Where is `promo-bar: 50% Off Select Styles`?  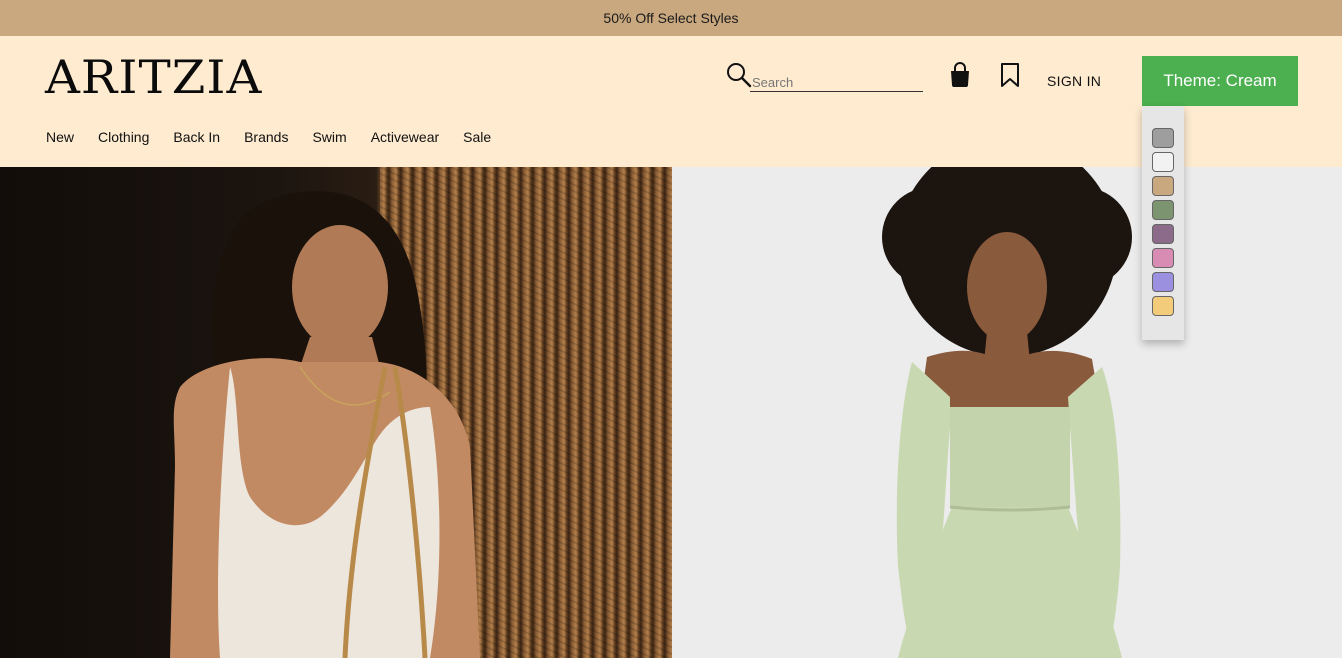
promo-bar: 50% Off Select Styles is located at coordinates (671, 18).